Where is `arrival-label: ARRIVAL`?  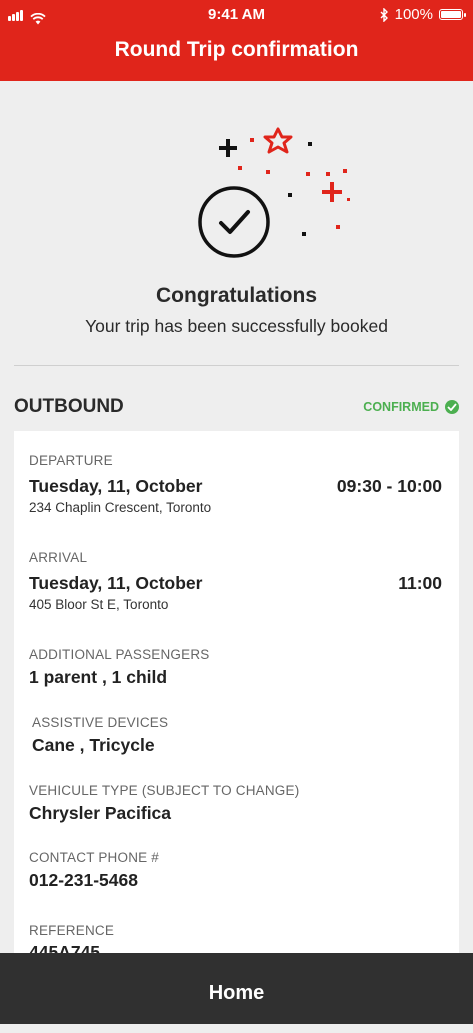
arrival-label: ARRIVAL is located at coordinates (58, 557).